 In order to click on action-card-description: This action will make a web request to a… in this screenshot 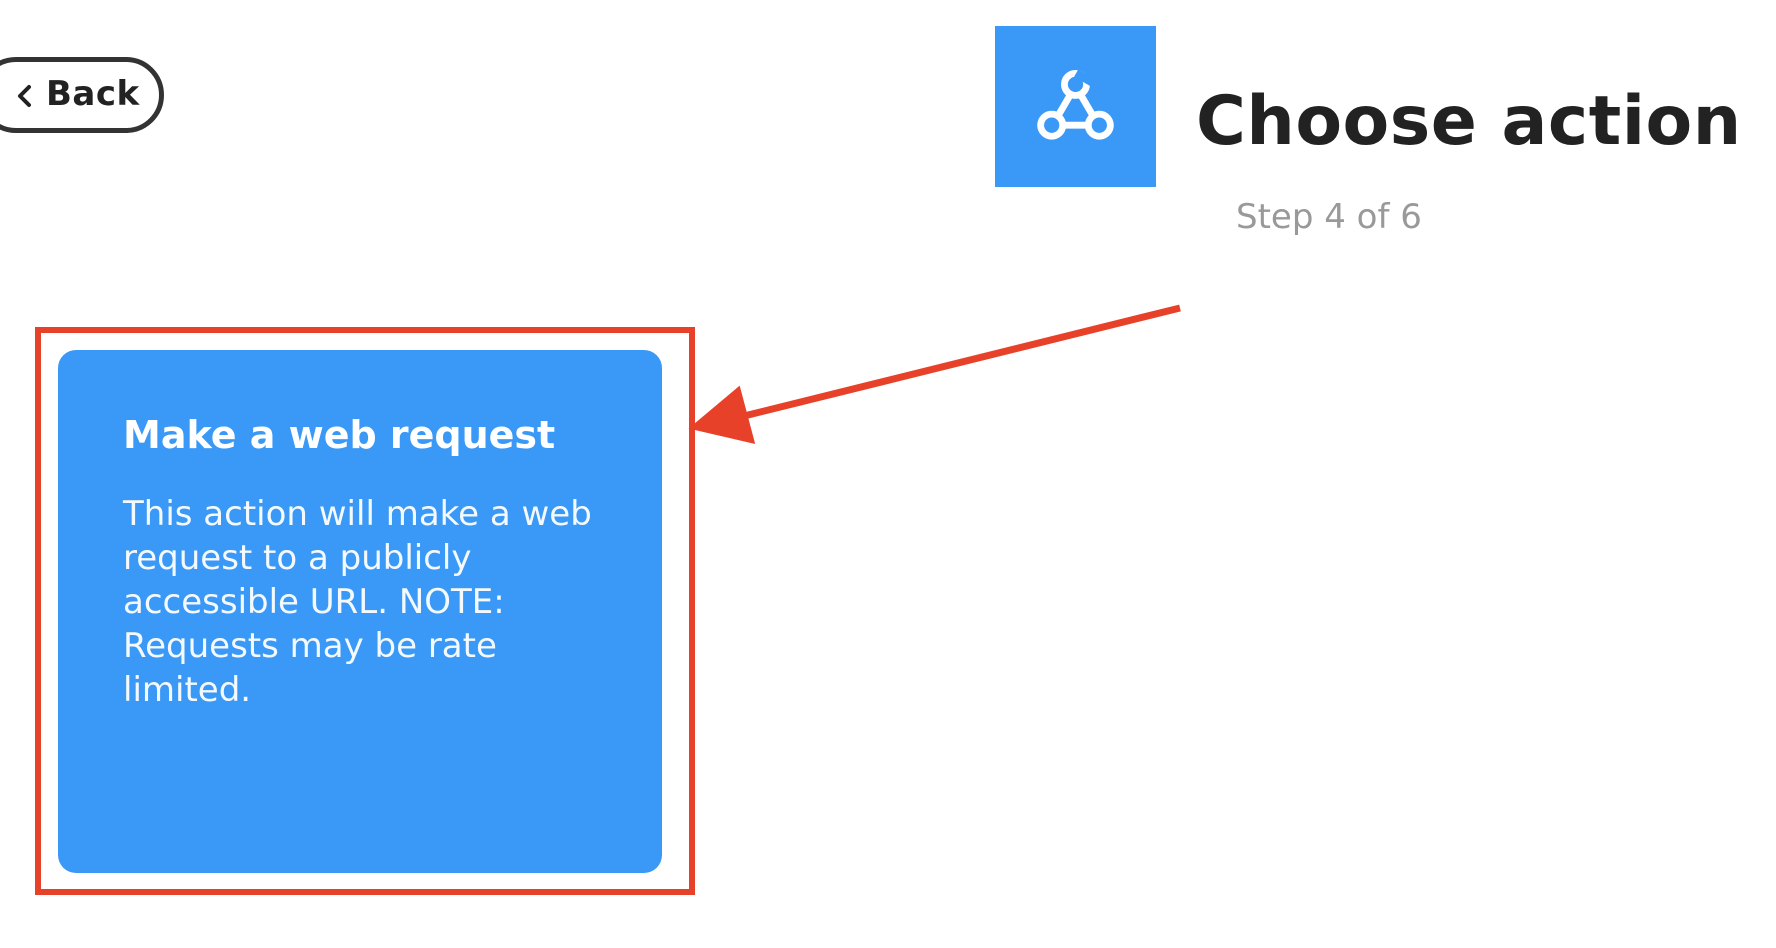, I will do `click(357, 602)`.